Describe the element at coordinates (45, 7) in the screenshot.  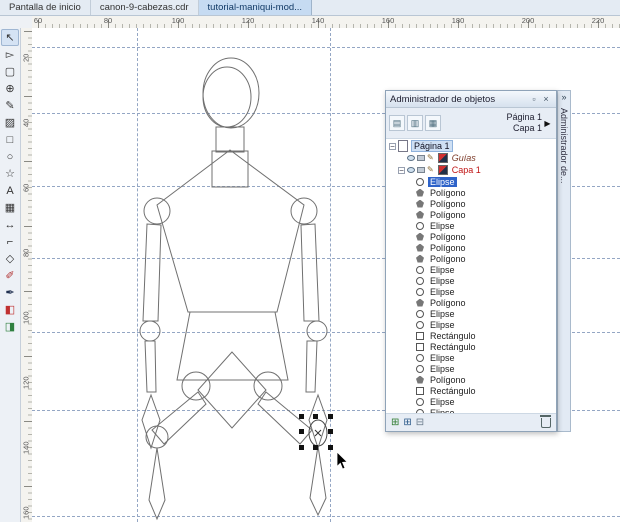
I see `document-tab: Pantalla de inicio` at that location.